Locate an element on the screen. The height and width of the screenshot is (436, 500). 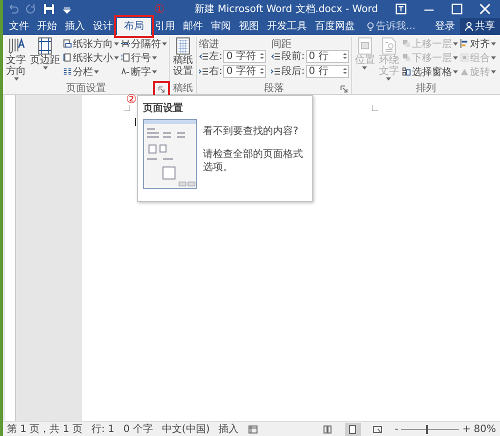
page-break-icon is located at coordinates (125, 43).